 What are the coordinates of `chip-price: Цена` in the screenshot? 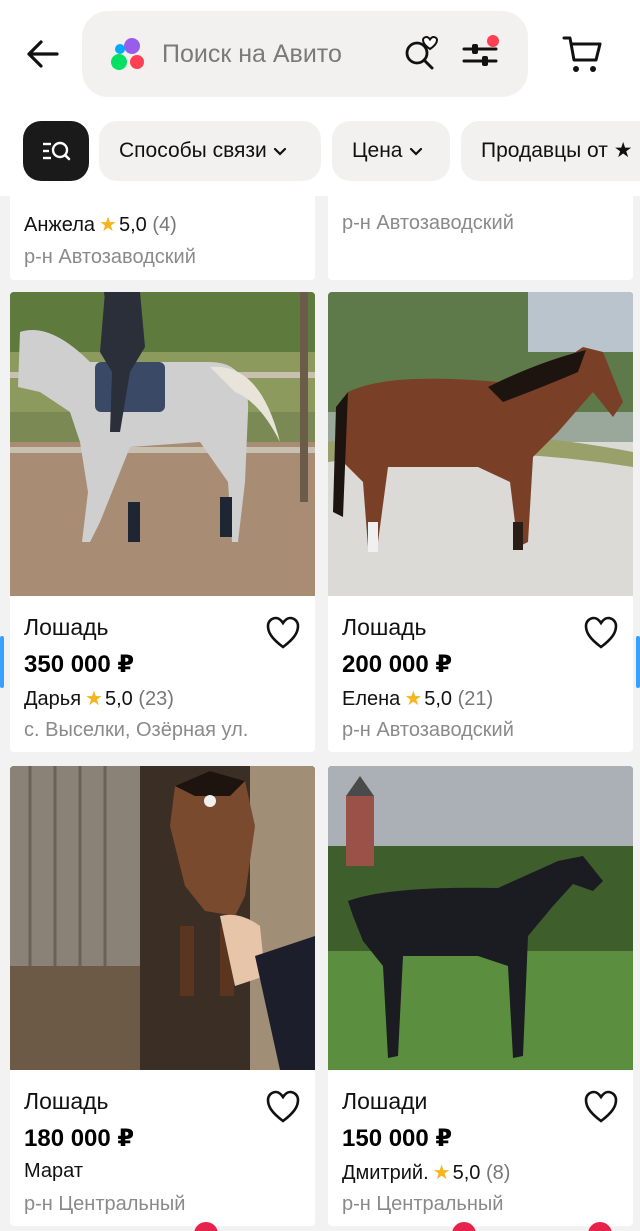 It's located at (391, 151).